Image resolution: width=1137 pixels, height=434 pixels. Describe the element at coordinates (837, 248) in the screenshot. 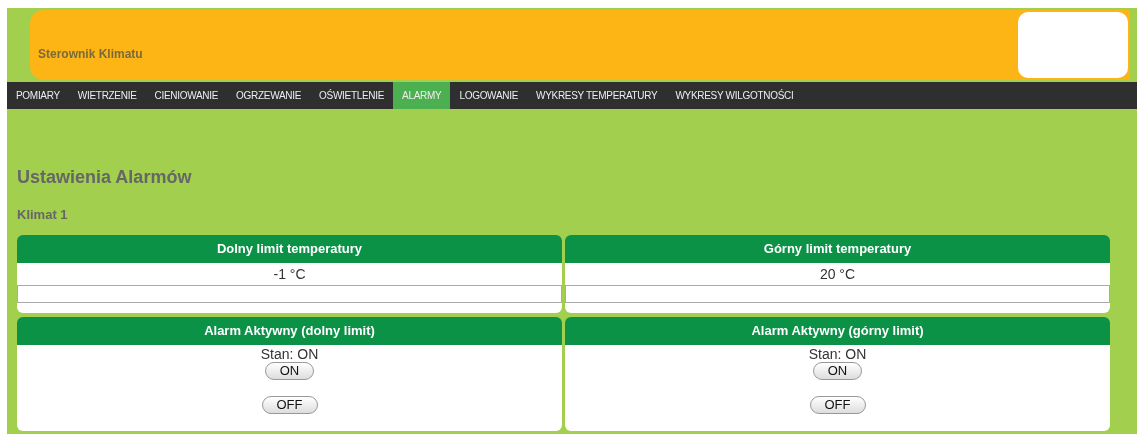

I see `panel-header: Górny limit temperatury` at that location.